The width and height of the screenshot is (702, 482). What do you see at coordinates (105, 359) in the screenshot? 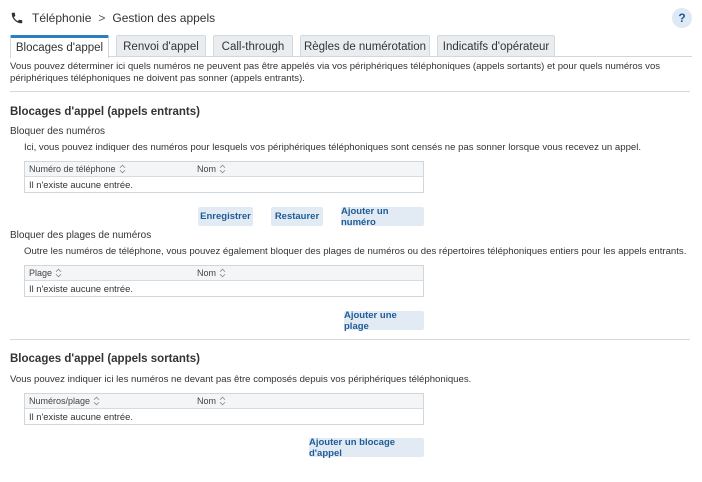
I see `outgoing-section-title: Blocages d'appel (appels sortants)` at bounding box center [105, 359].